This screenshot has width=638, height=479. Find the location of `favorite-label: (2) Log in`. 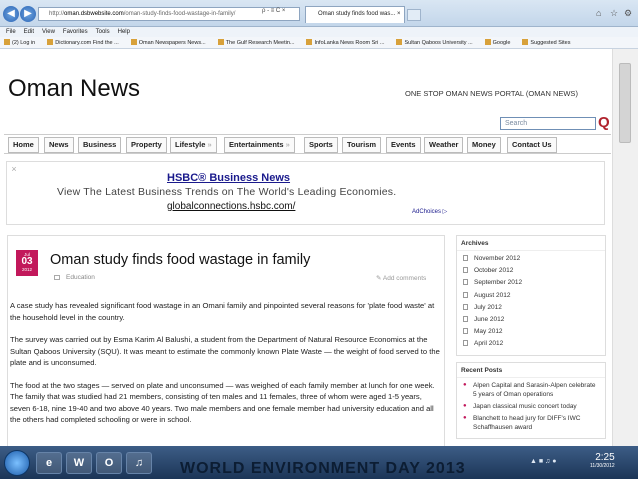

favorite-label: (2) Log in is located at coordinates (24, 43).